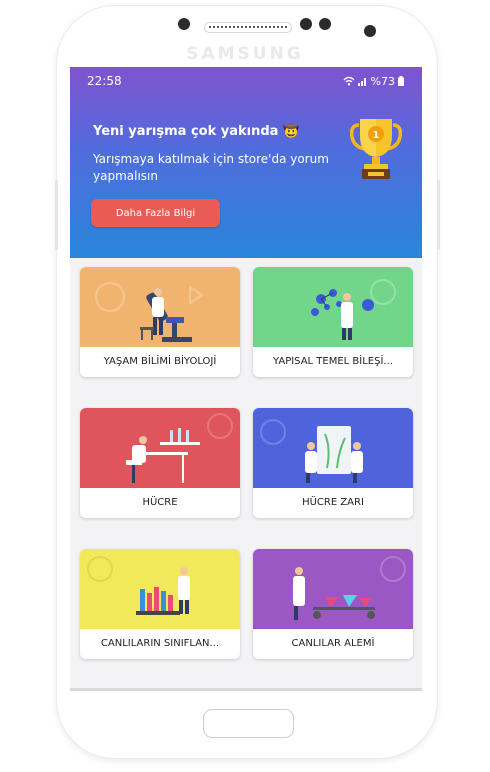 Image resolution: width=490 pixels, height=772 pixels. I want to click on wifi-icon, so click(349, 81).